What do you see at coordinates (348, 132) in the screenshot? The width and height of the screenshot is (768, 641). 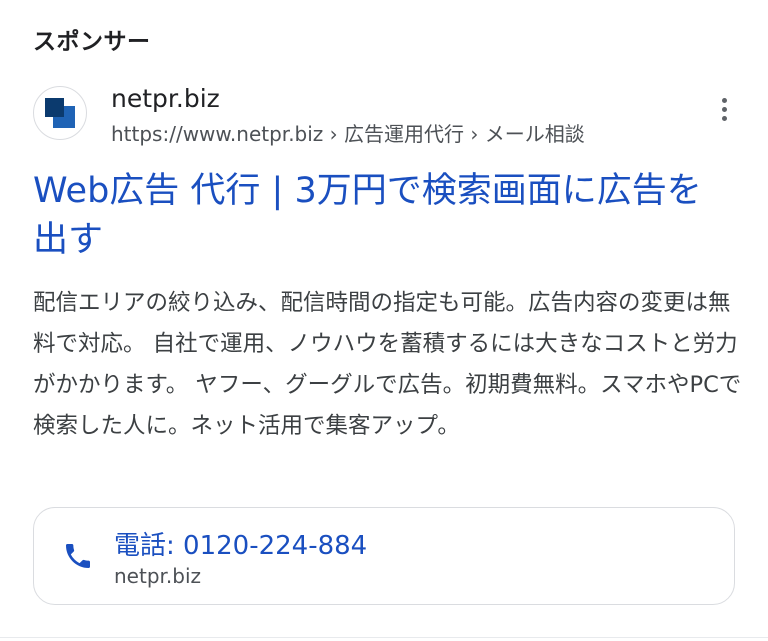 I see `display-url: https://www.netpr.biz › 広告運用代行 › メール相談` at bounding box center [348, 132].